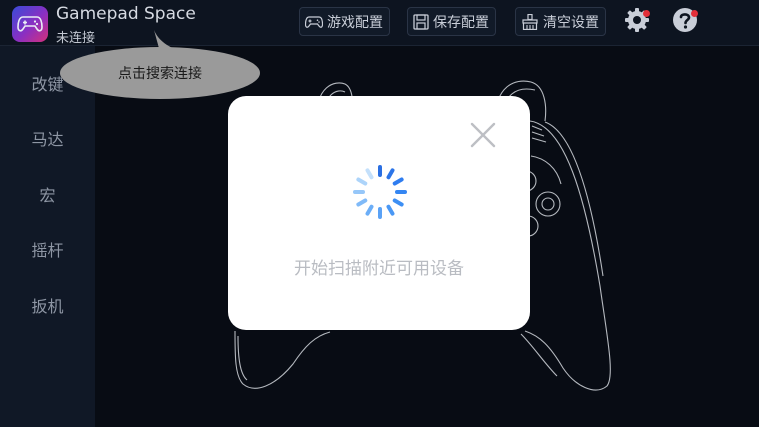 The height and width of the screenshot is (427, 759). What do you see at coordinates (461, 22) in the screenshot?
I see `save-config-label: 保存配置` at bounding box center [461, 22].